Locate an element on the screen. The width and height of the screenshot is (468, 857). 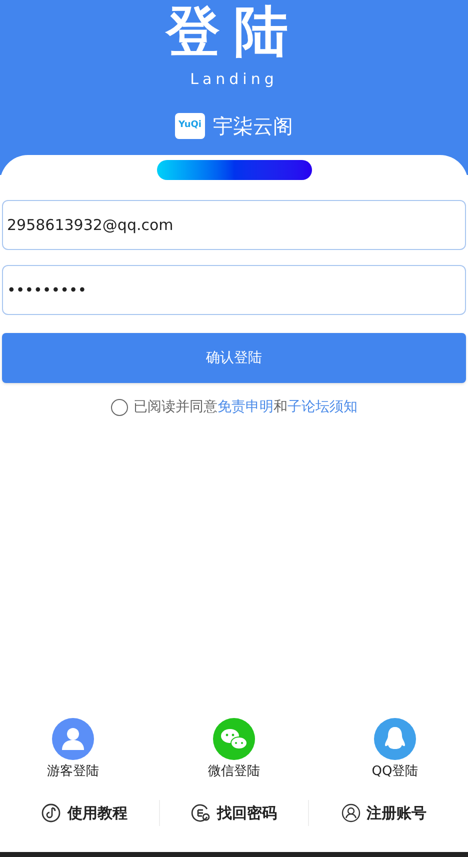
brand-name: 宇柒云阁 is located at coordinates (253, 126).